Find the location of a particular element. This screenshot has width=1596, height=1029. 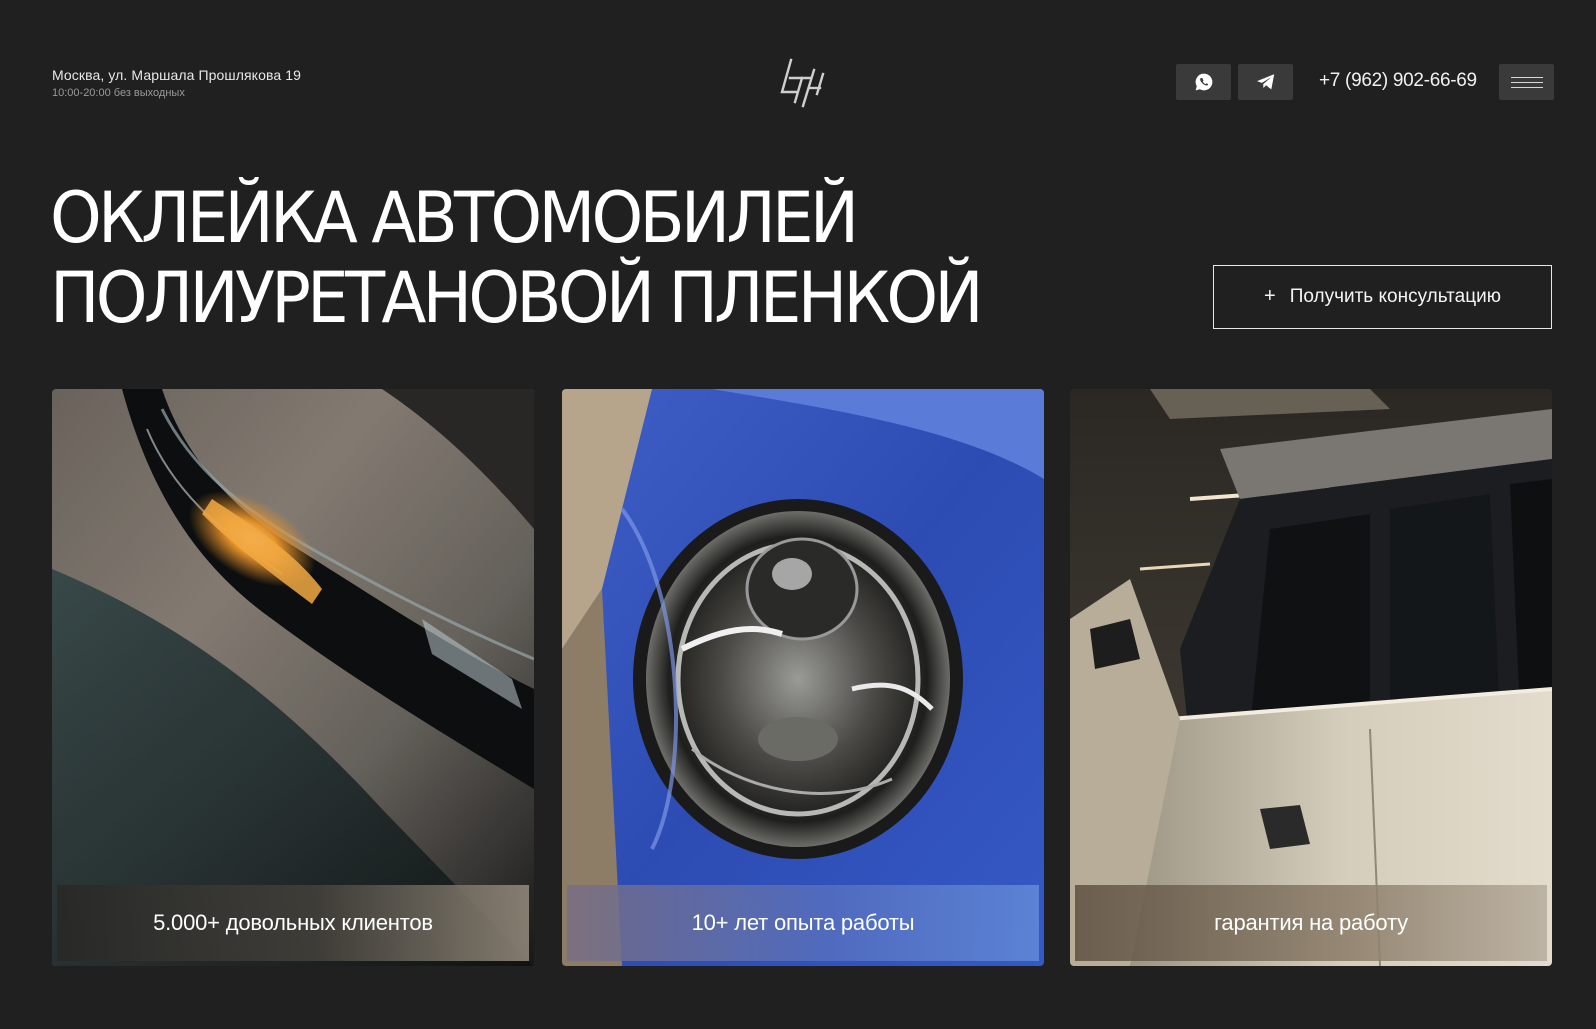

card-caption-experience: 10+ лет опыта работы is located at coordinates (803, 923).